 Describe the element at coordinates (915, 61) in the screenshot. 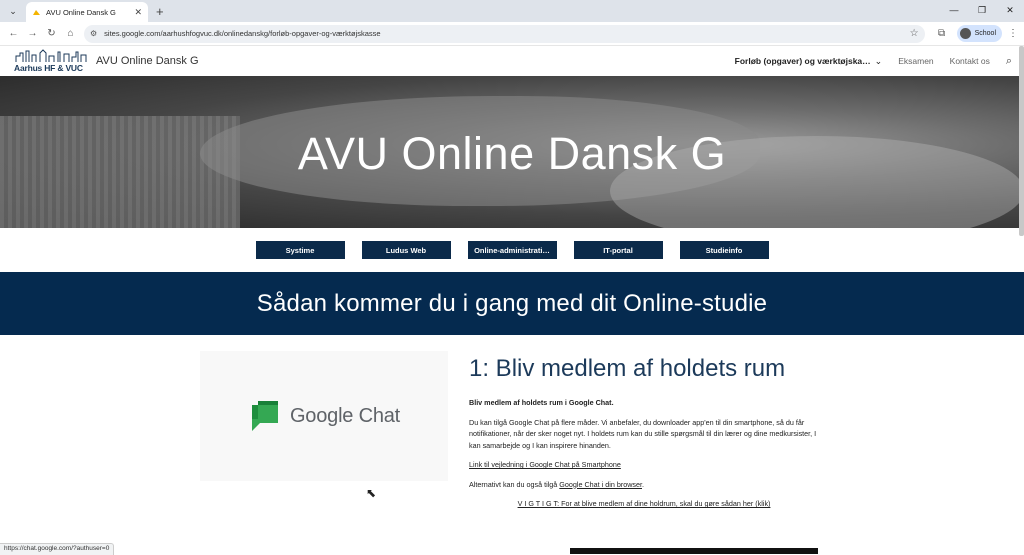

I see `nav-item-eksamen: Eksamen` at that location.